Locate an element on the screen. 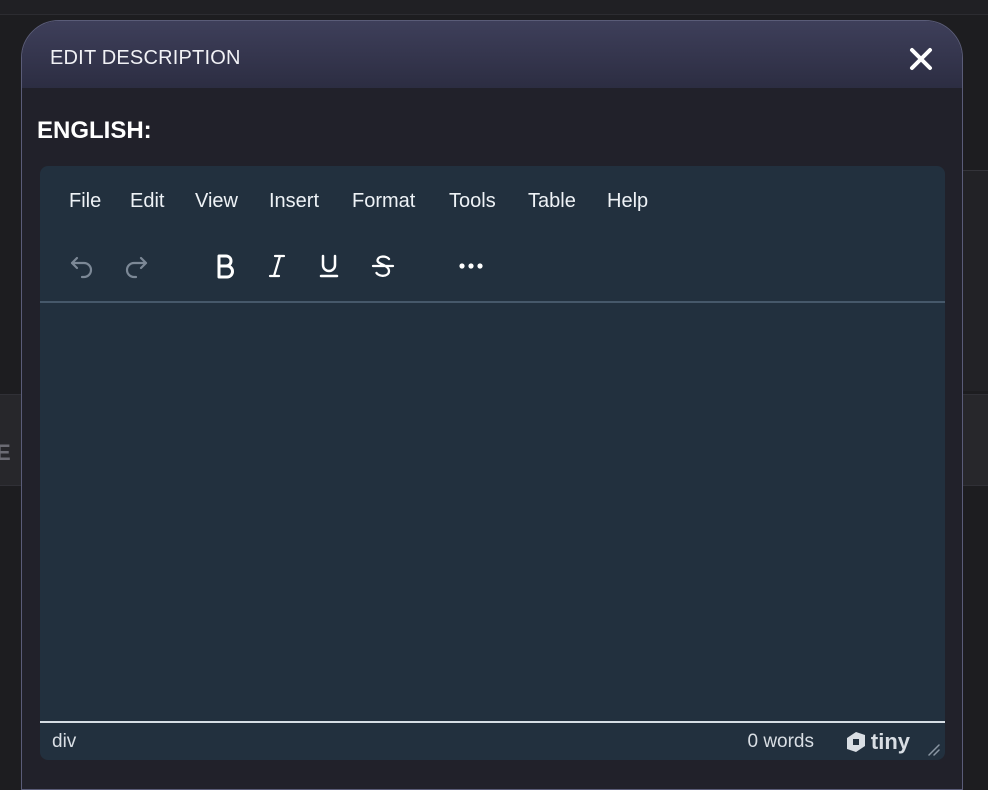 The image size is (988, 790). menu-file: File is located at coordinates (85, 201).